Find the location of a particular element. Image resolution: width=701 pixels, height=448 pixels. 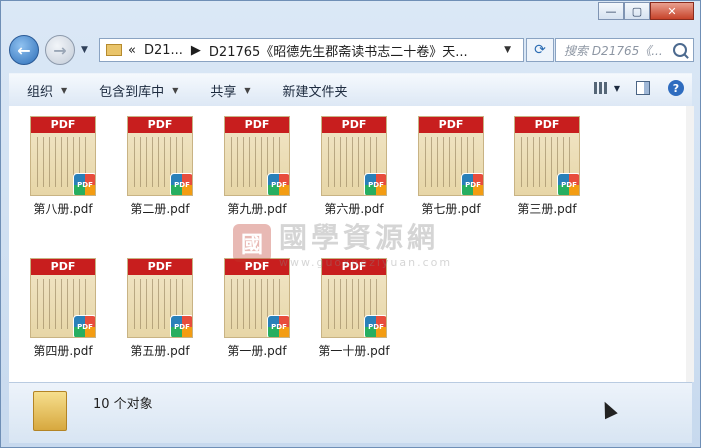

watermark-title: 國學資源網 is located at coordinates (359, 237).